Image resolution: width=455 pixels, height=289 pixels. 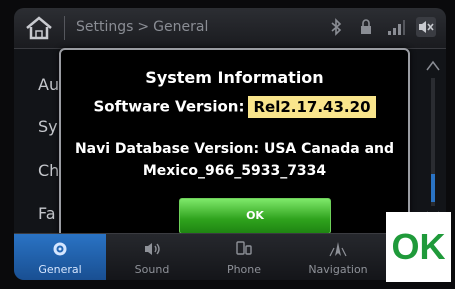 I want to click on list-item: Au, so click(x=48, y=84).